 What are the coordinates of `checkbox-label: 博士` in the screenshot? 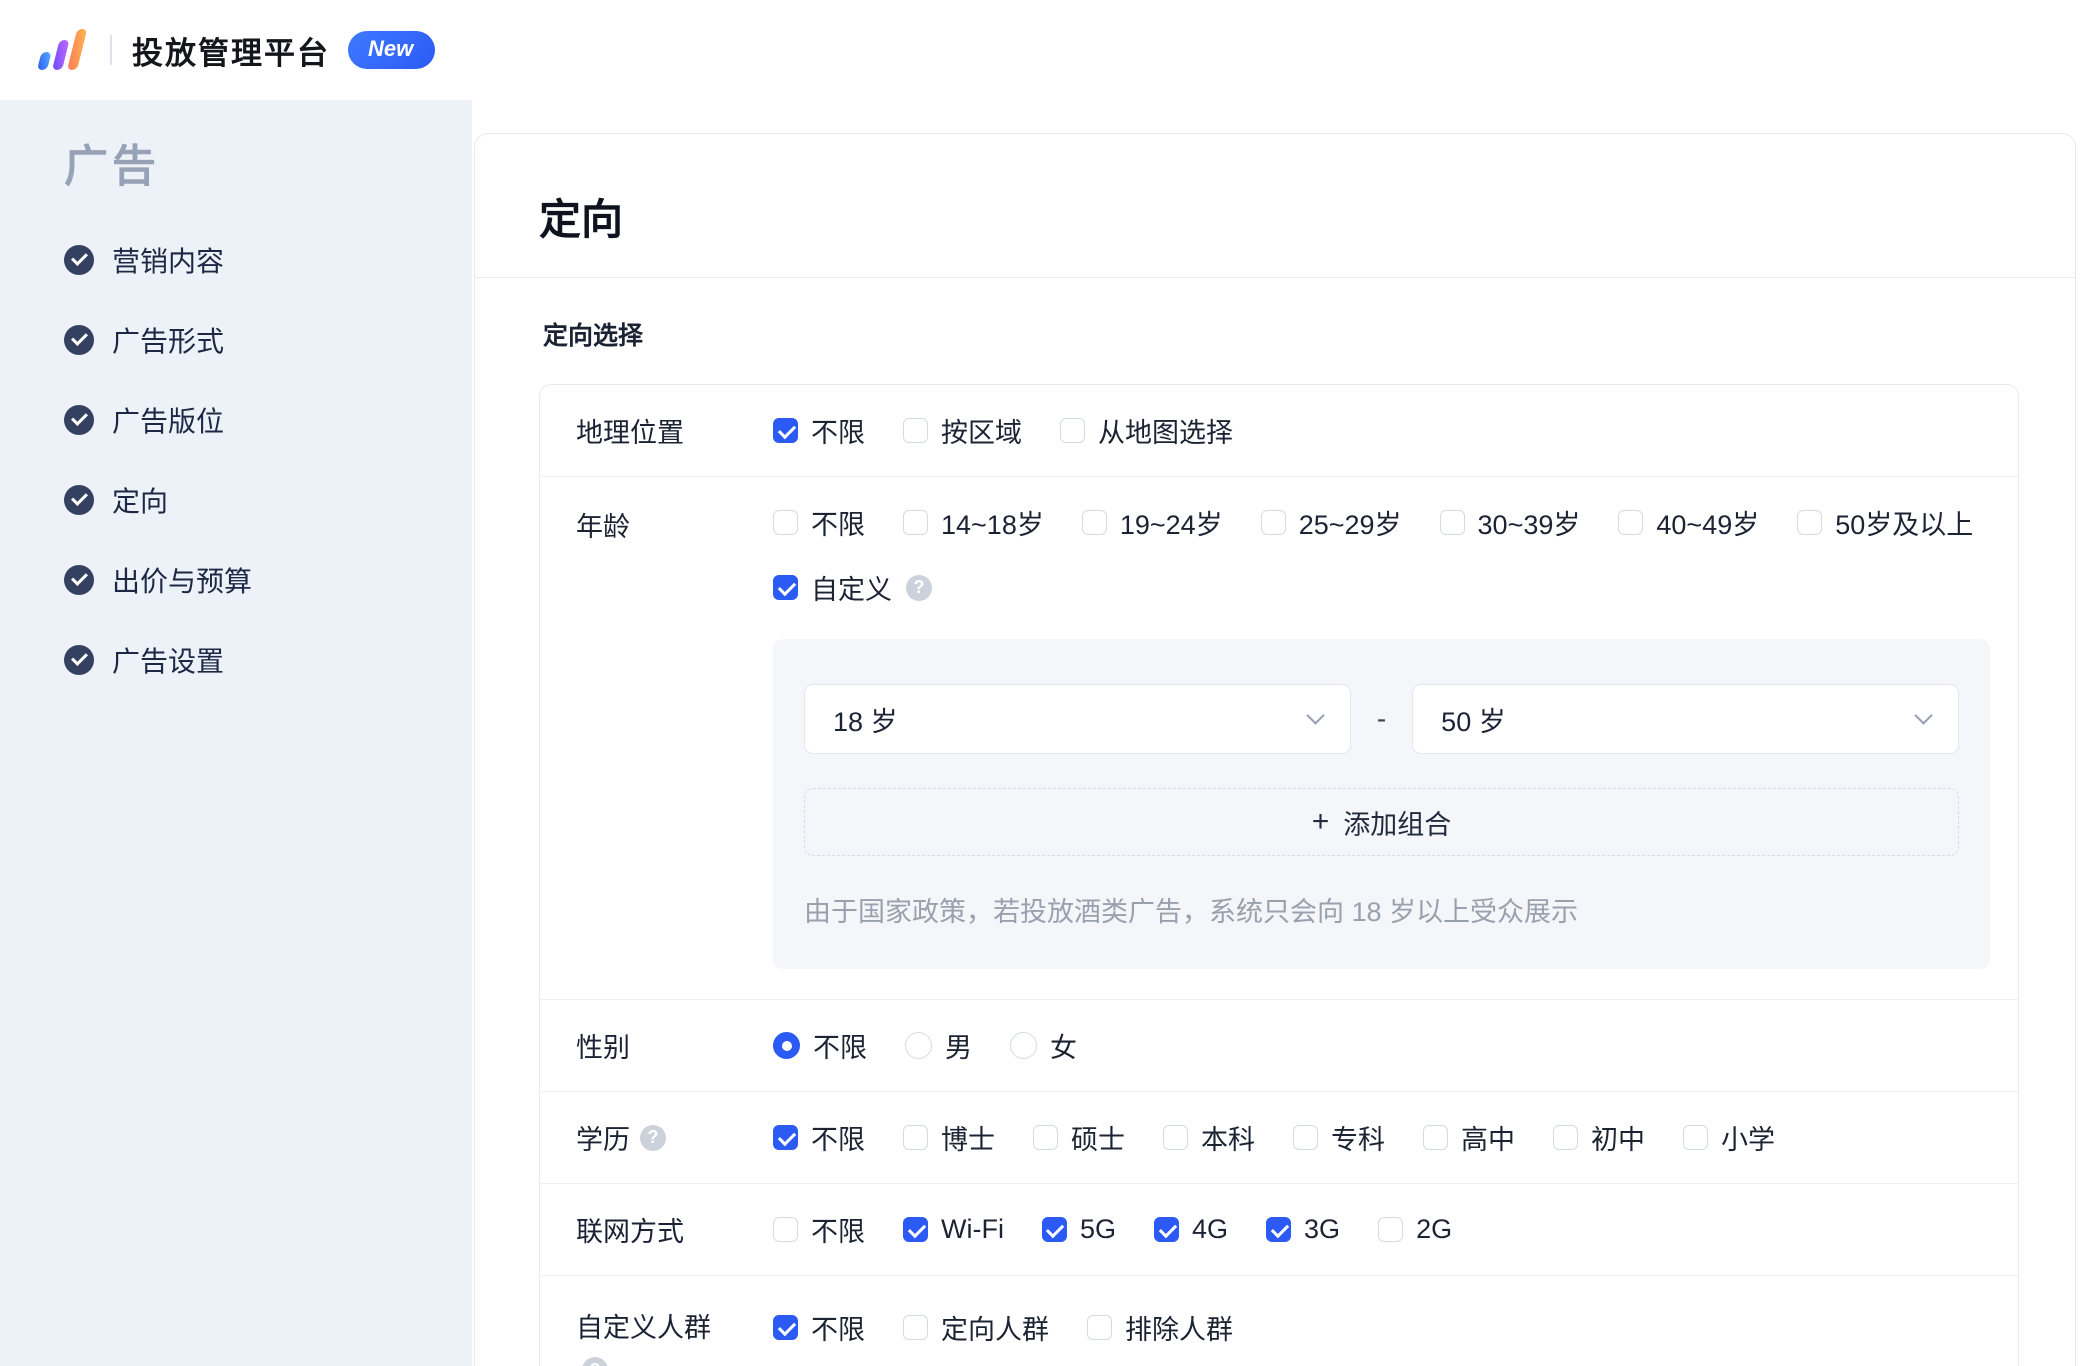 It's located at (968, 1140).